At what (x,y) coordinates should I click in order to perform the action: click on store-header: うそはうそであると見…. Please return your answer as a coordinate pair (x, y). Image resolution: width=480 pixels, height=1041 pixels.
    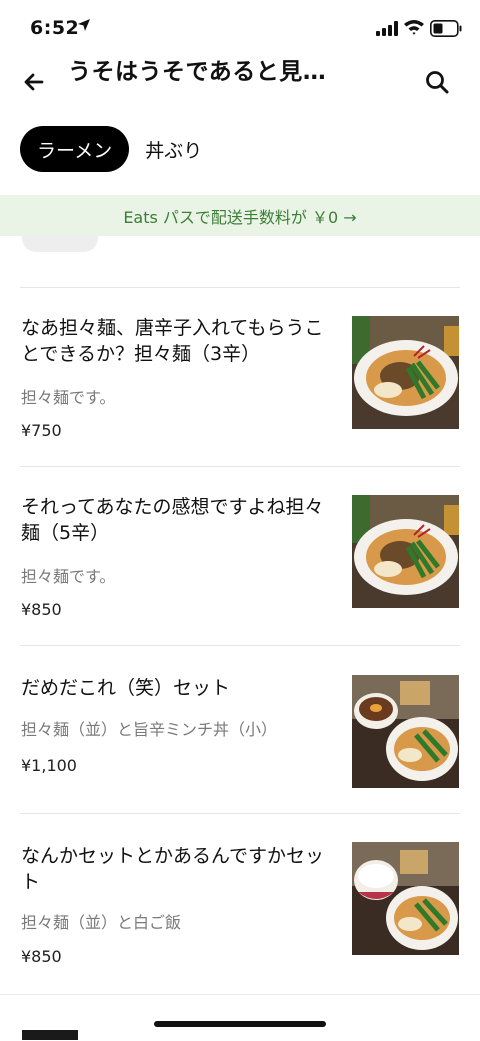
    Looking at the image, I should click on (240, 78).